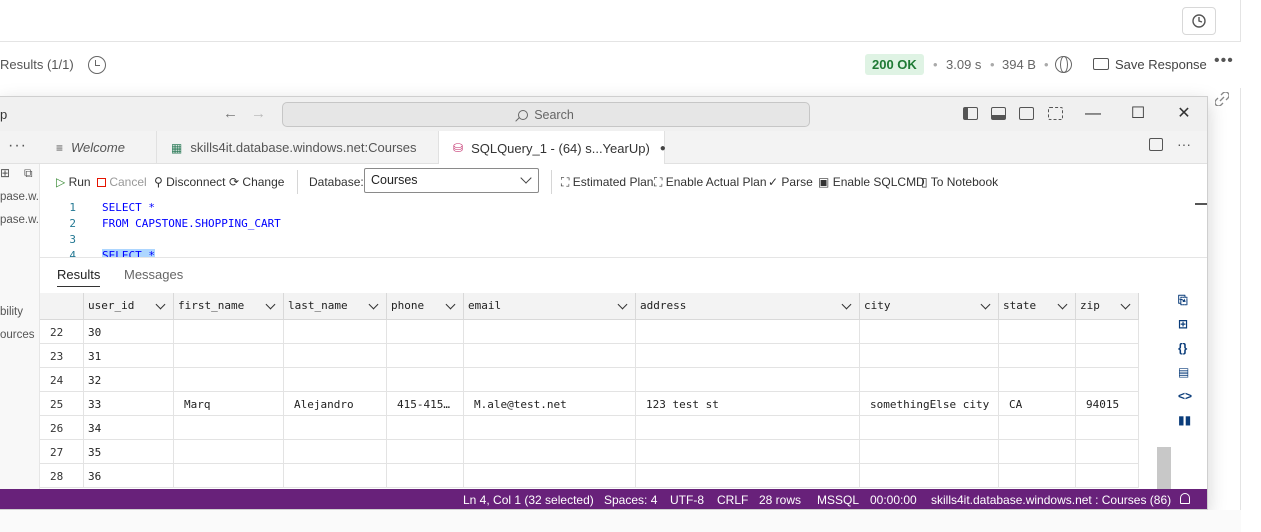 The width and height of the screenshot is (1261, 532). What do you see at coordinates (129, 452) in the screenshot?
I see `cell-user-id: 35` at bounding box center [129, 452].